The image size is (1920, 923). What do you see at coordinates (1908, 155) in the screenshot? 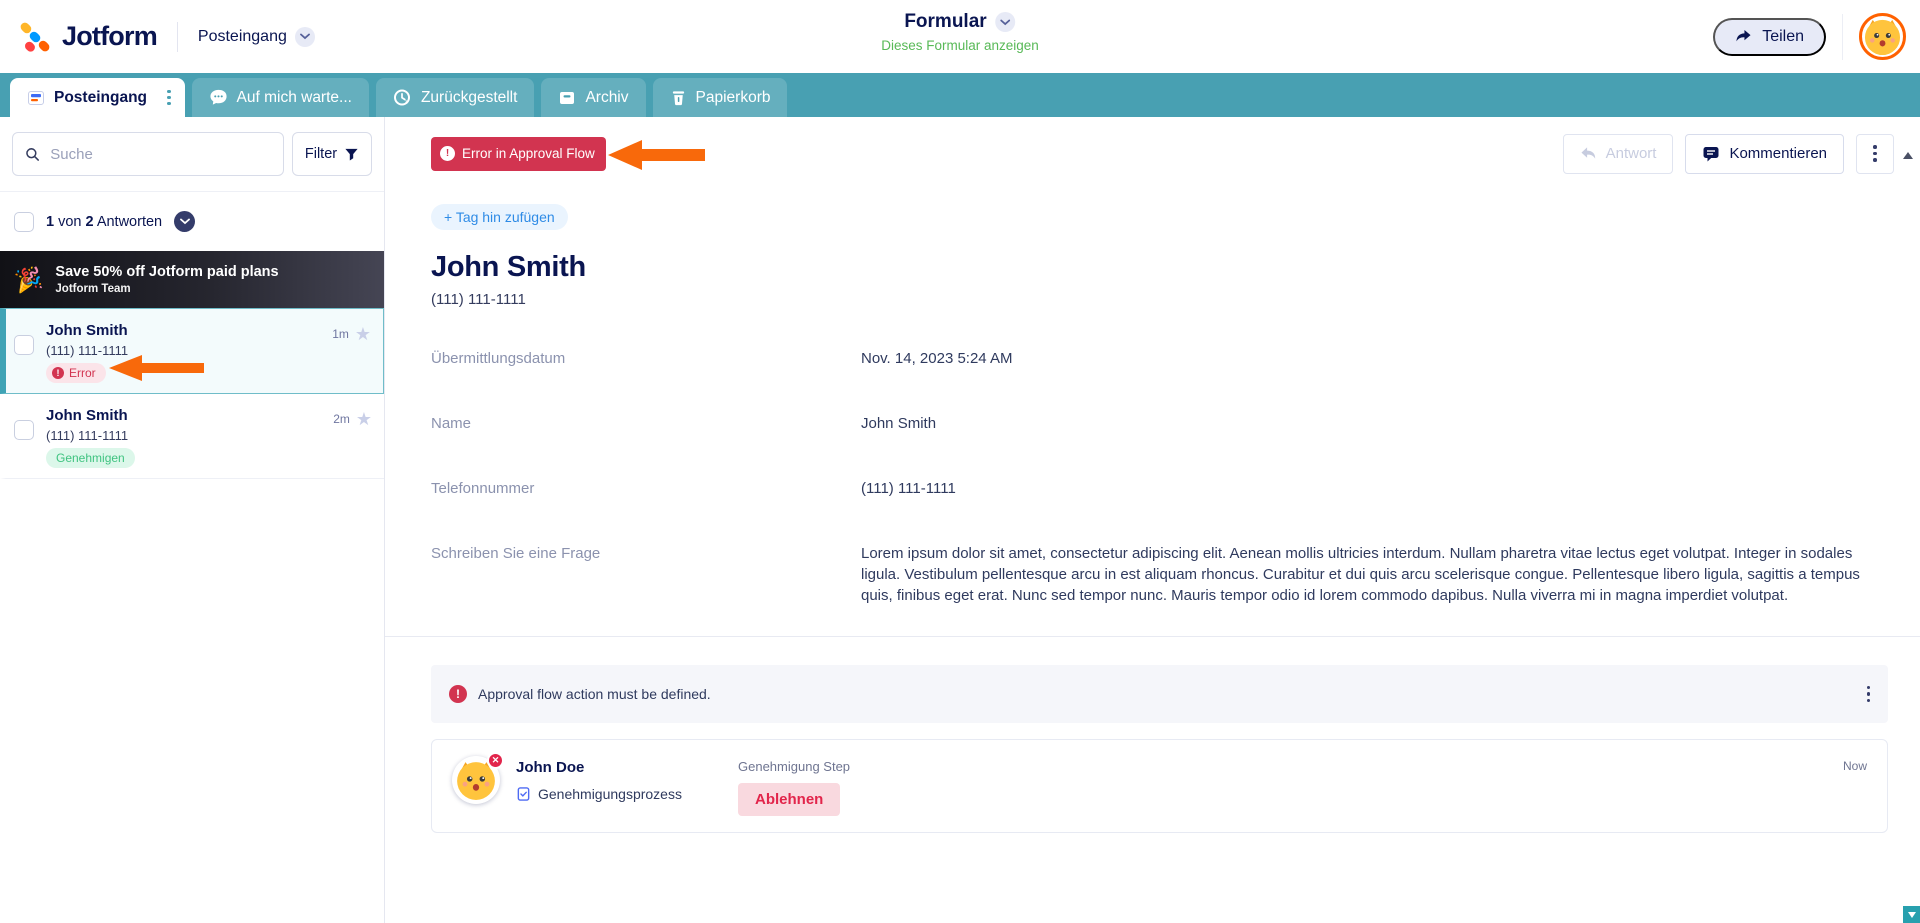
I see `scroll-up-arrow` at bounding box center [1908, 155].